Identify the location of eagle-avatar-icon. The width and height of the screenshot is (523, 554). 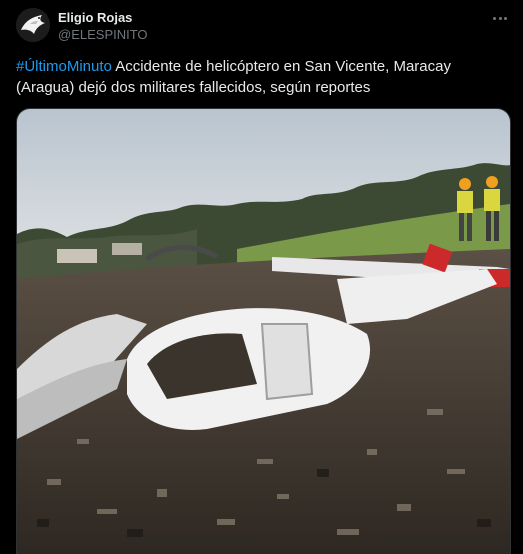
(33, 25).